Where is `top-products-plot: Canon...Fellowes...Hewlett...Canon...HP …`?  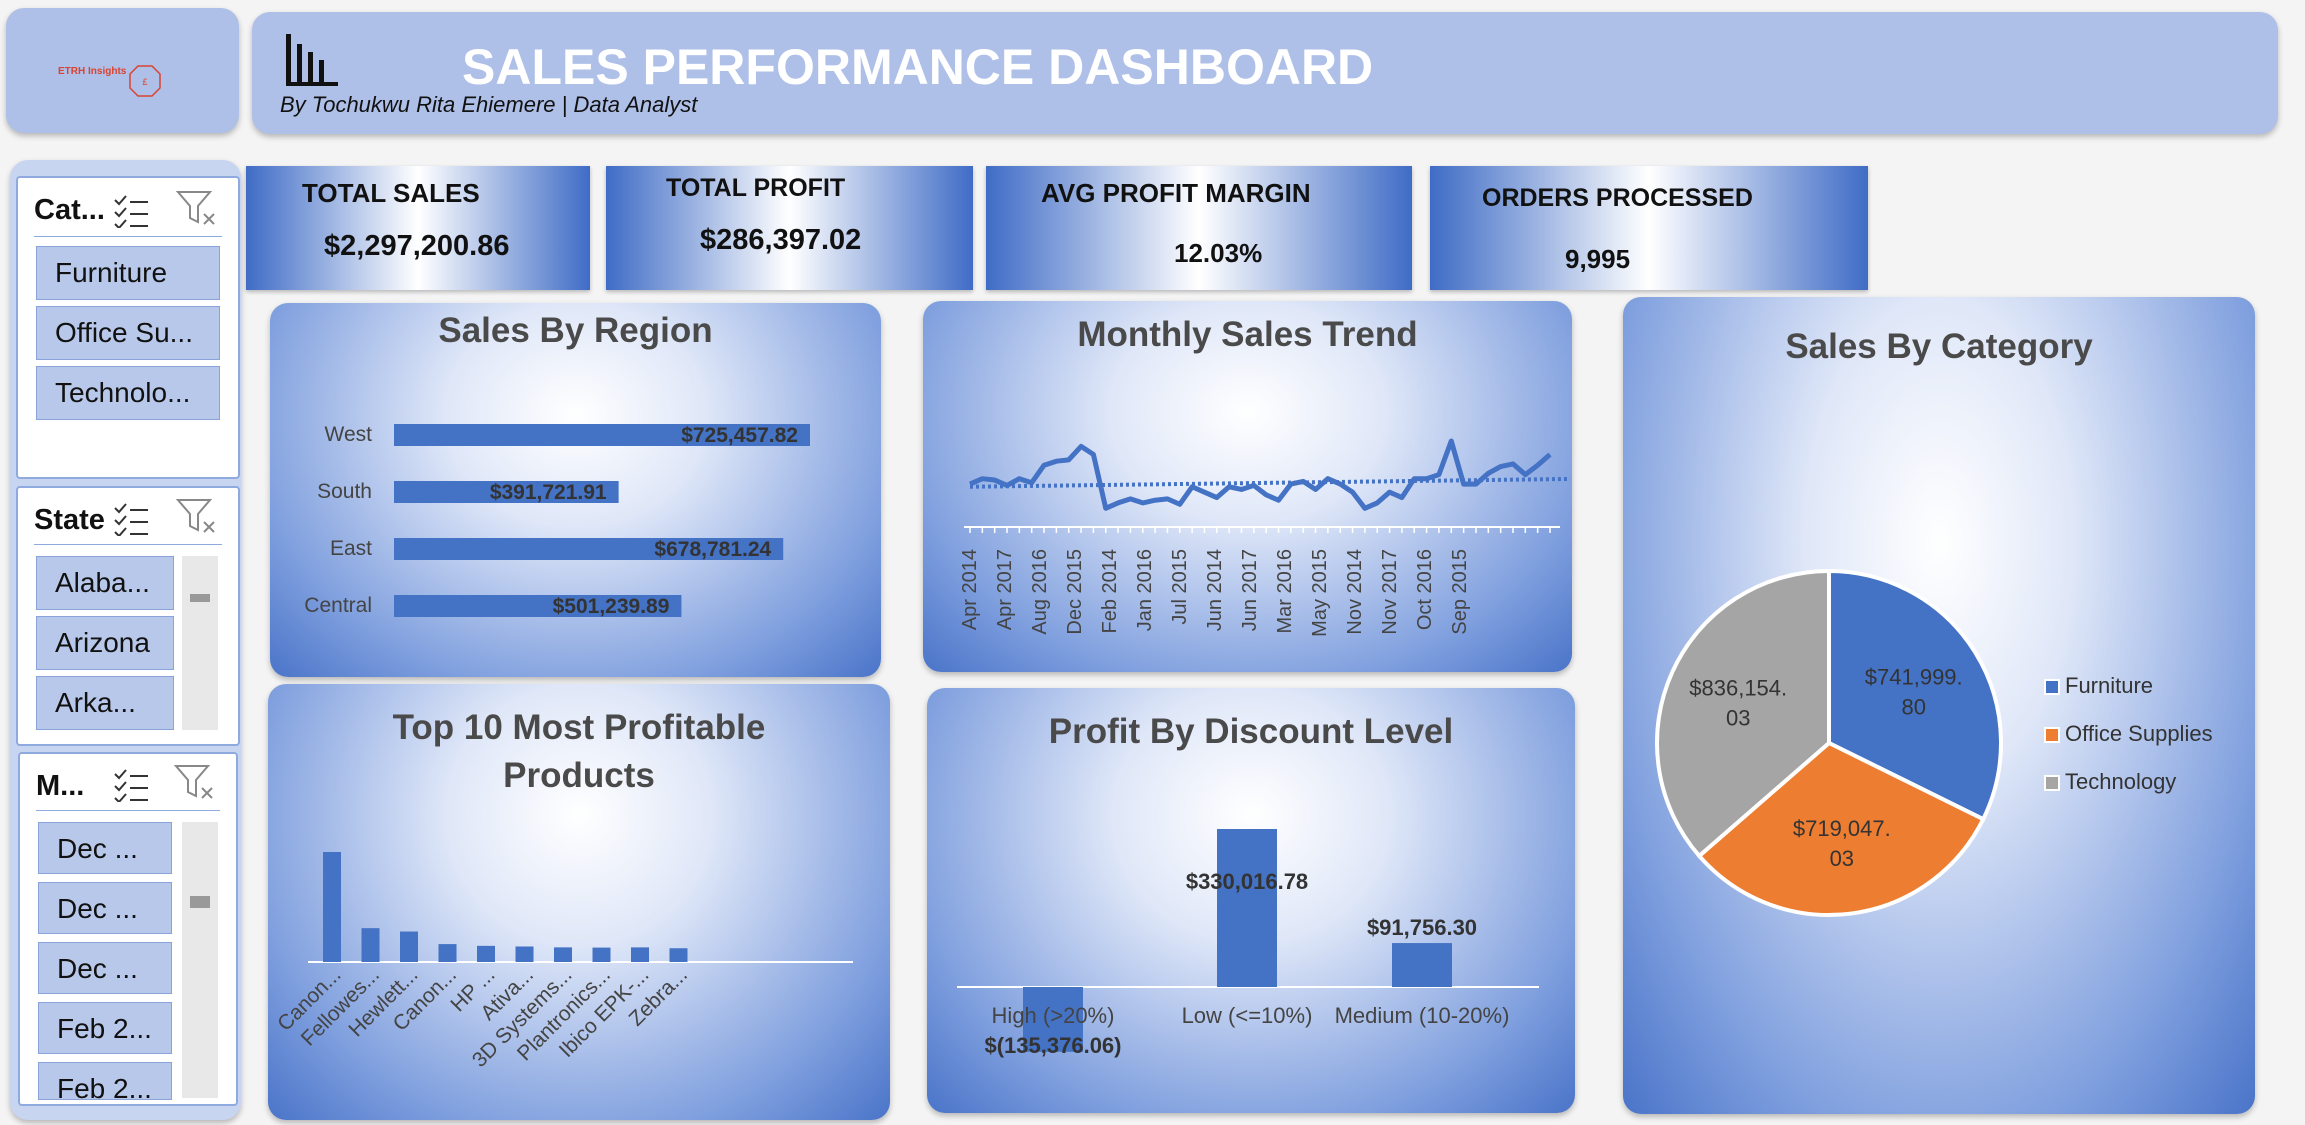
top-products-plot: Canon...Fellowes...Hewlett...Canon...HP … is located at coordinates (563, 962).